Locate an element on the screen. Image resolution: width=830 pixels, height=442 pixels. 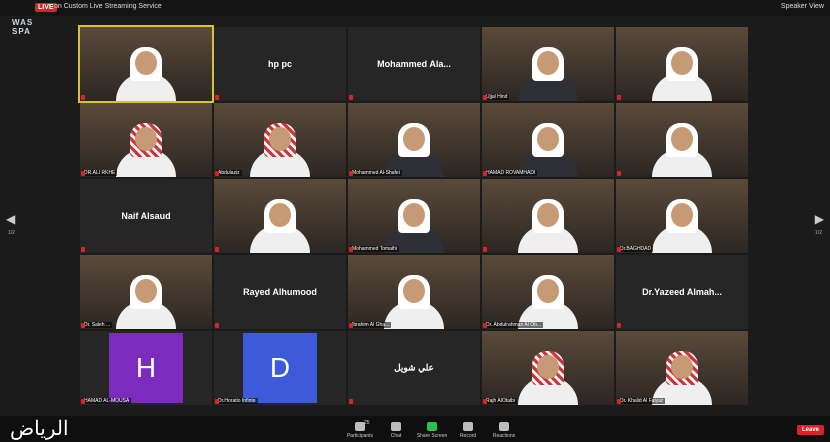
chat-button: Chat is located at coordinates (396, 430).